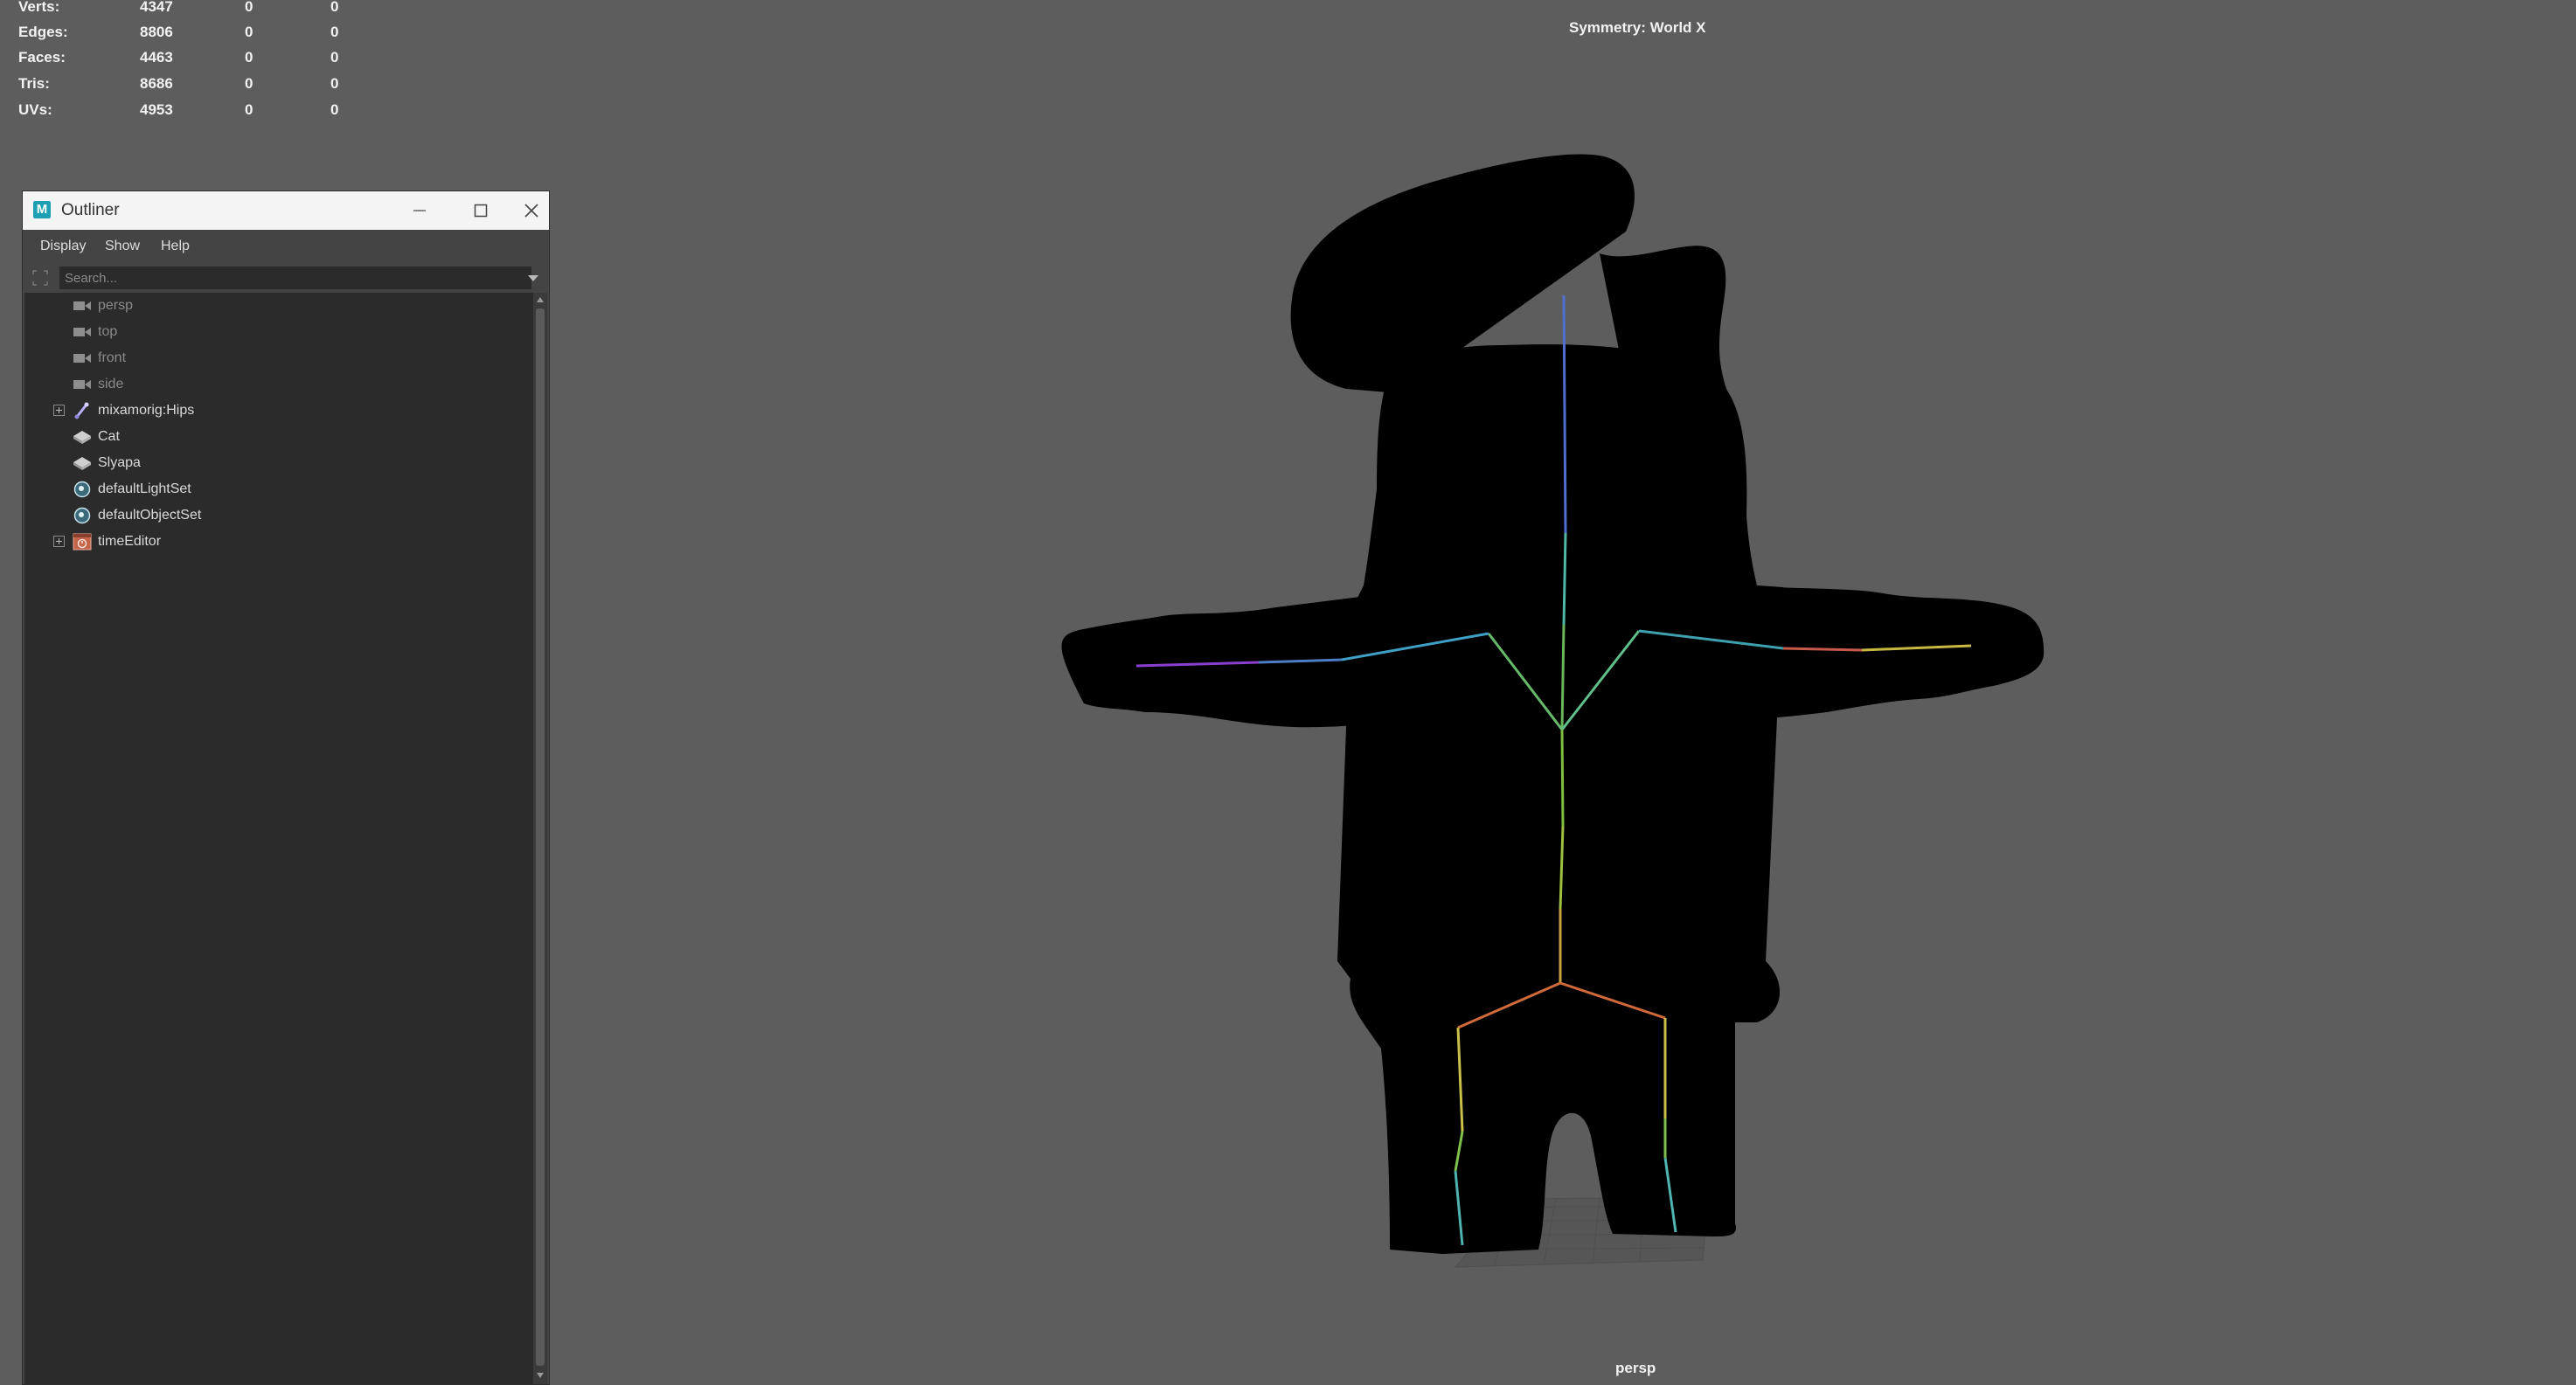 This screenshot has width=2576, height=1385. I want to click on tree-item-mixamorig-hips: mixamorig:Hips, so click(279, 411).